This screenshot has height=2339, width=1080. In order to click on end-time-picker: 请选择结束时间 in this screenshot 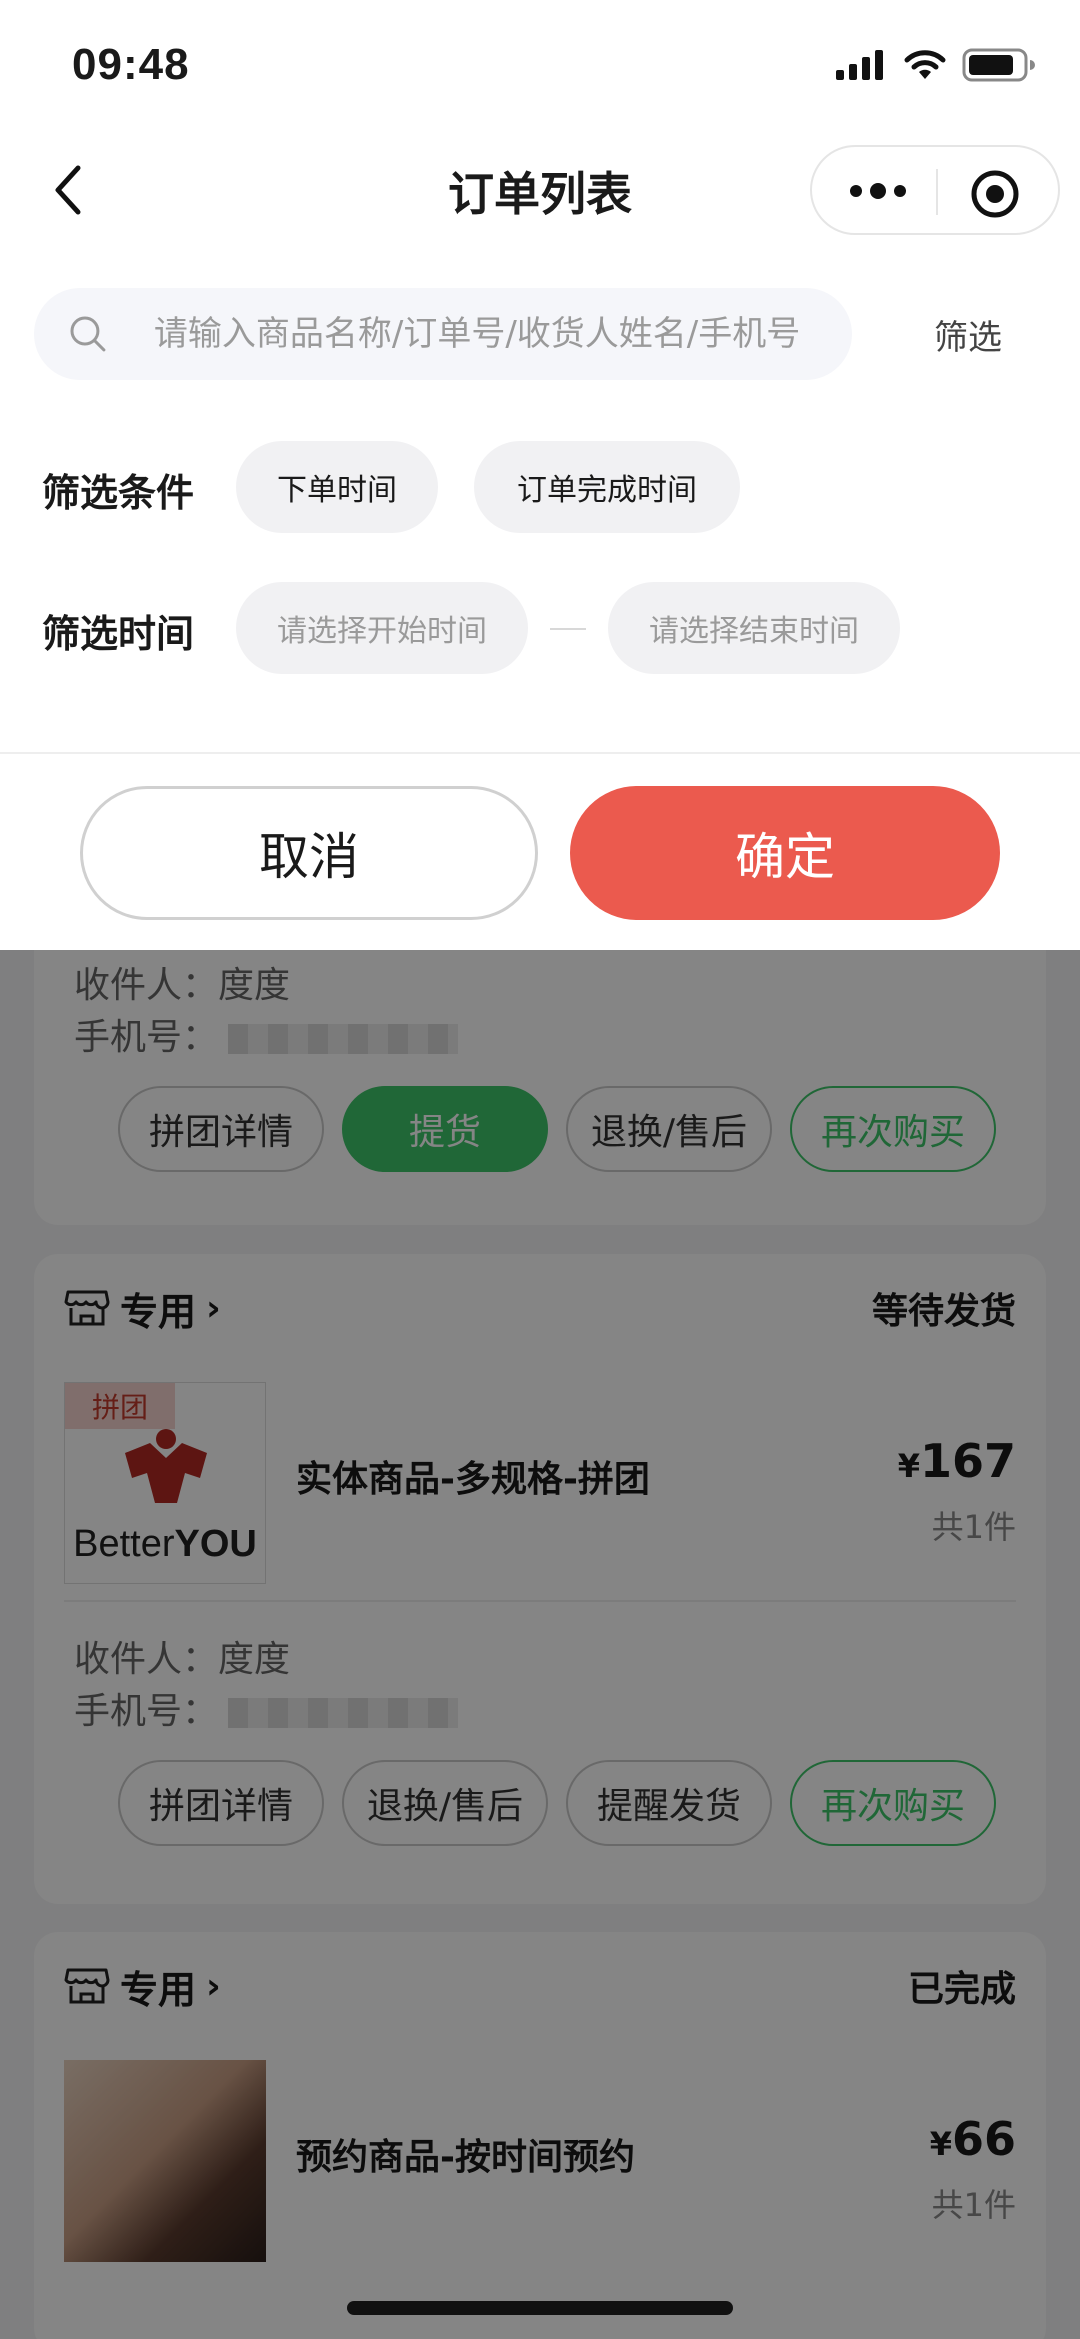, I will do `click(754, 628)`.